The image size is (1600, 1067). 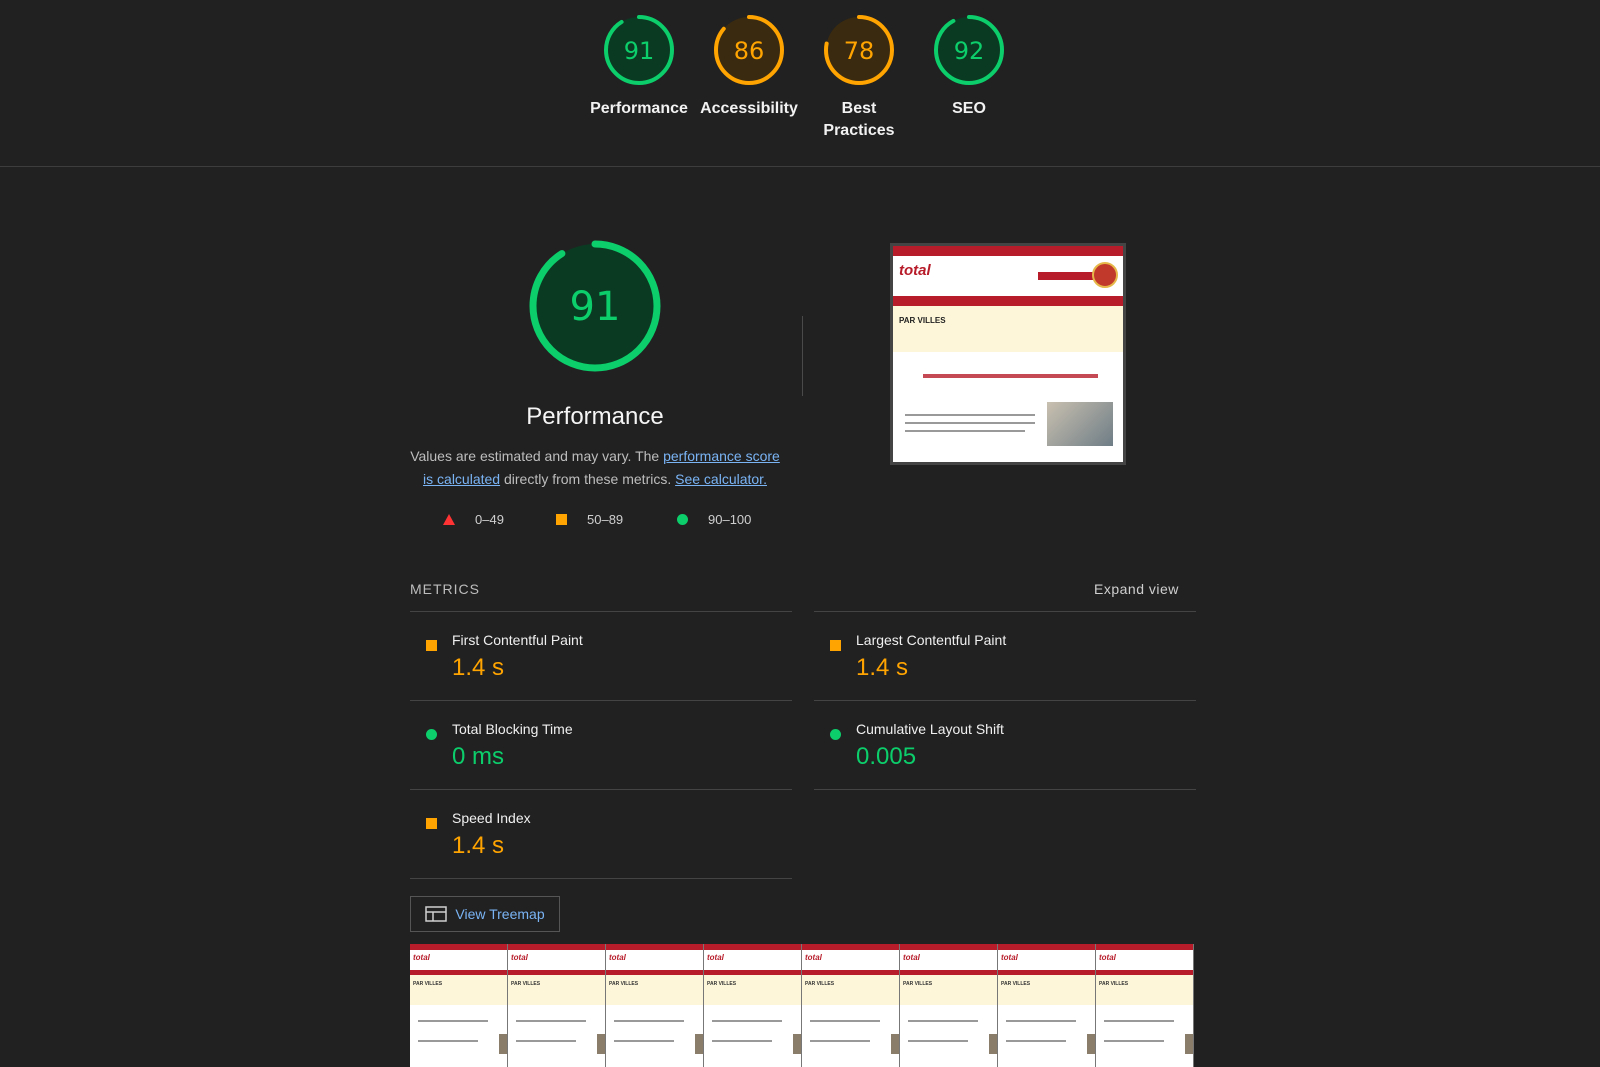 What do you see at coordinates (1008, 329) in the screenshot?
I see `thumb-band: PAR VILLES` at bounding box center [1008, 329].